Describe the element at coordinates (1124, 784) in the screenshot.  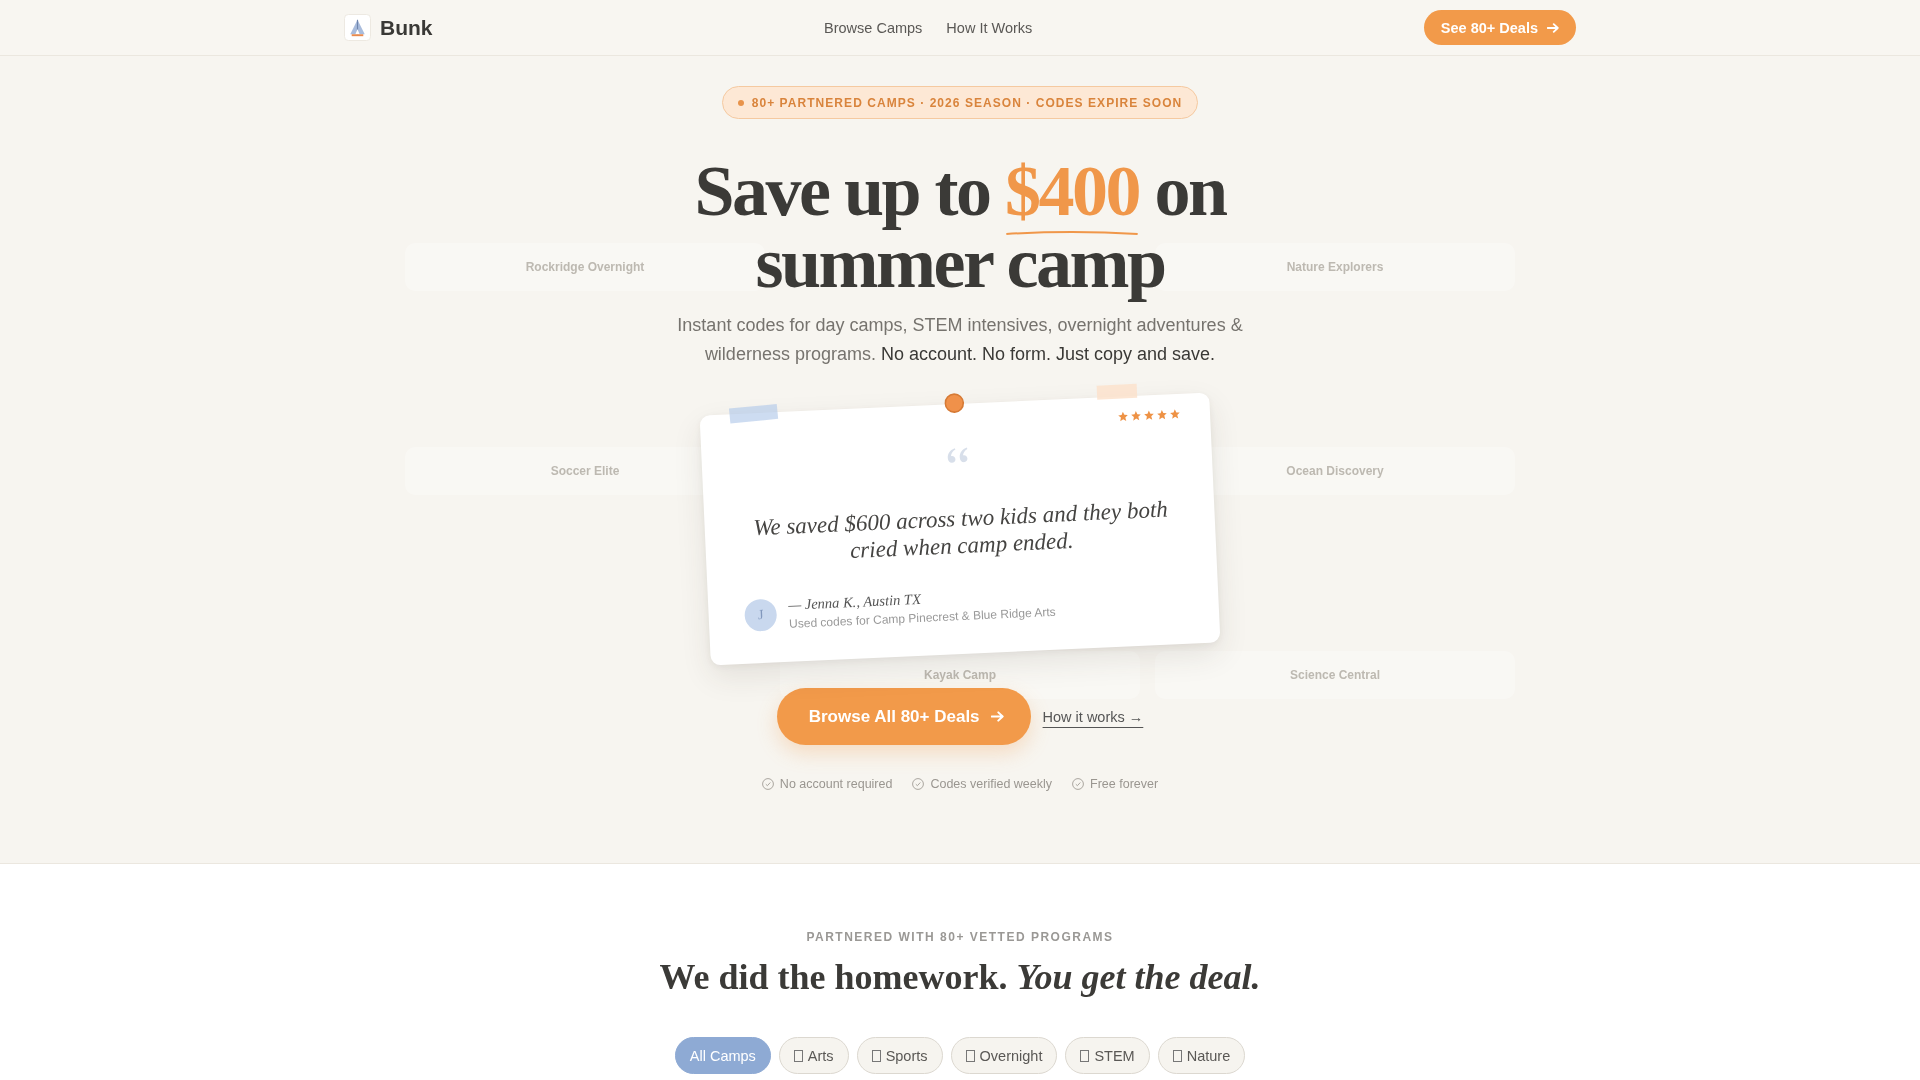
I see `trust-point: Free forever` at that location.